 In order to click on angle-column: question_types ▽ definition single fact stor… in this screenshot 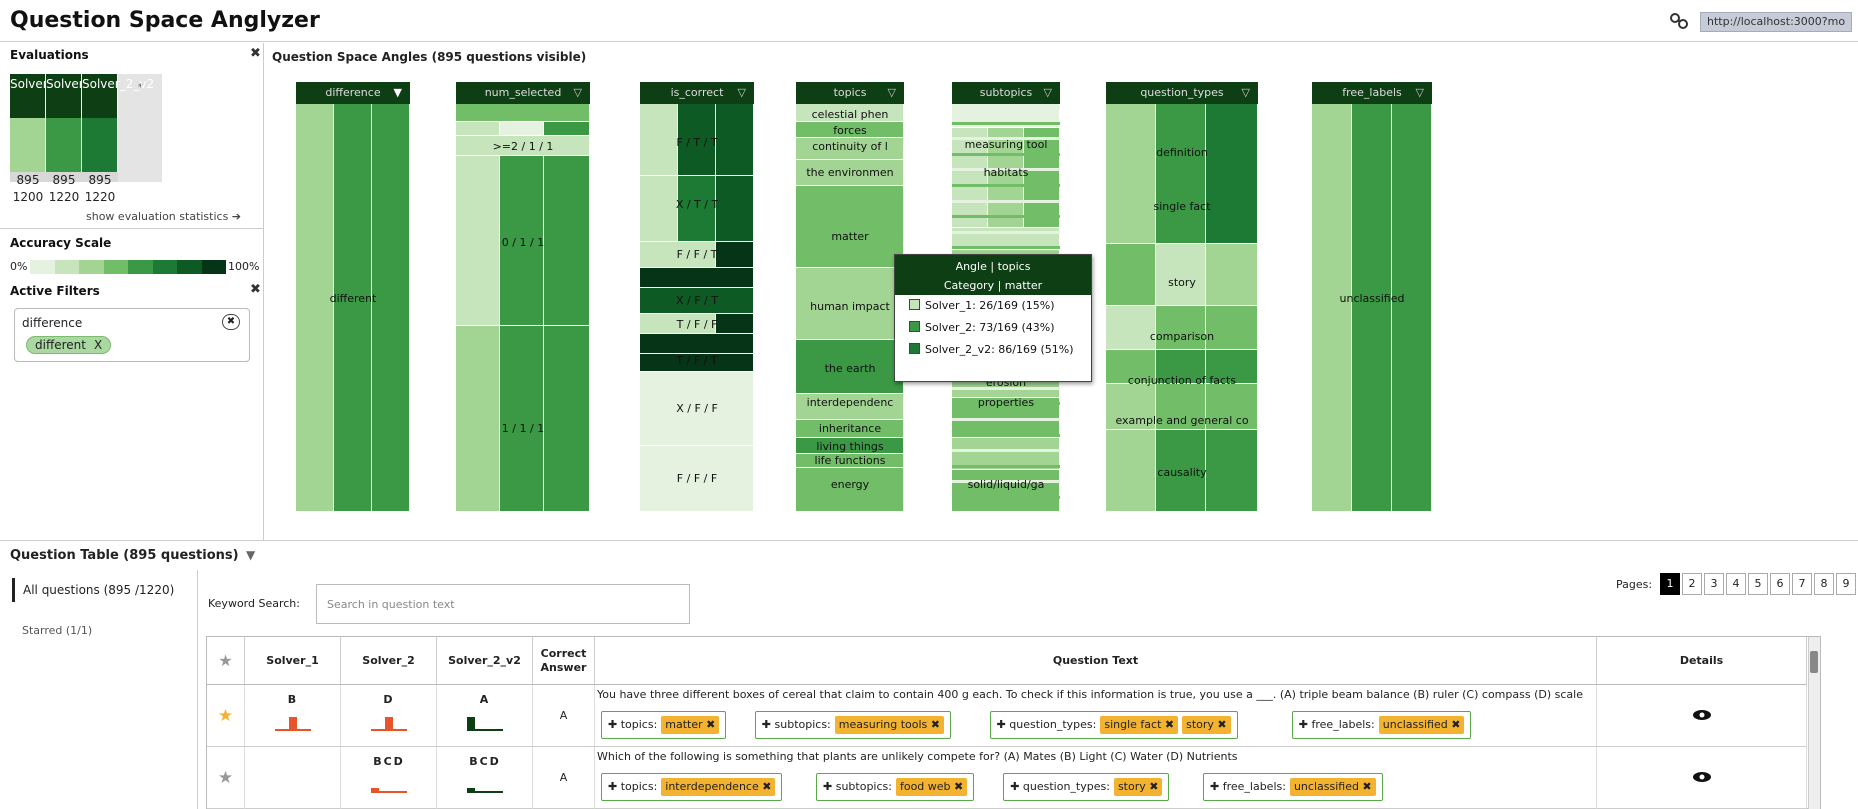, I will do `click(1182, 297)`.